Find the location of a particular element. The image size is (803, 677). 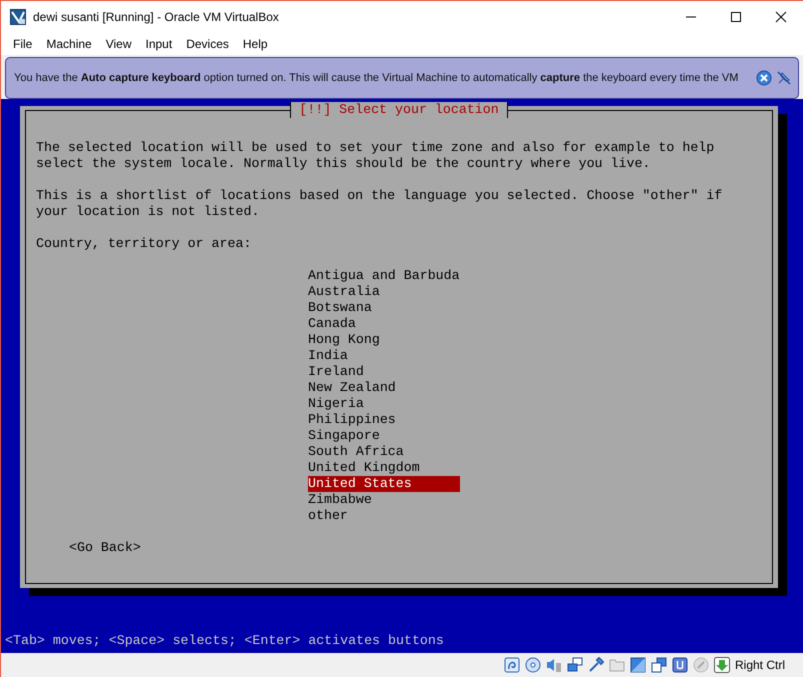

menu-item: Input is located at coordinates (159, 44).